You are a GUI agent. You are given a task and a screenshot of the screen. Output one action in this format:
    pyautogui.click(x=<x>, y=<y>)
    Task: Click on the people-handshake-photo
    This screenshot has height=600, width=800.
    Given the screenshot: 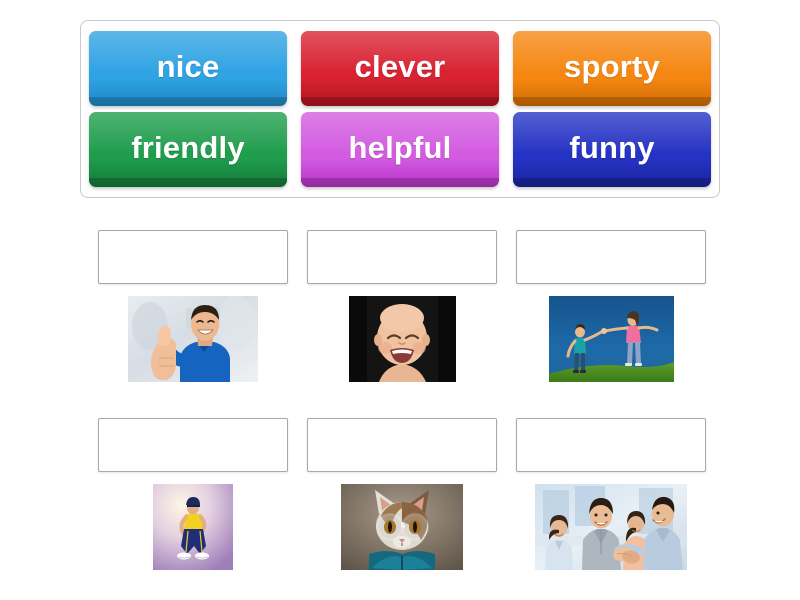 What is the action you would take?
    pyautogui.click(x=611, y=527)
    